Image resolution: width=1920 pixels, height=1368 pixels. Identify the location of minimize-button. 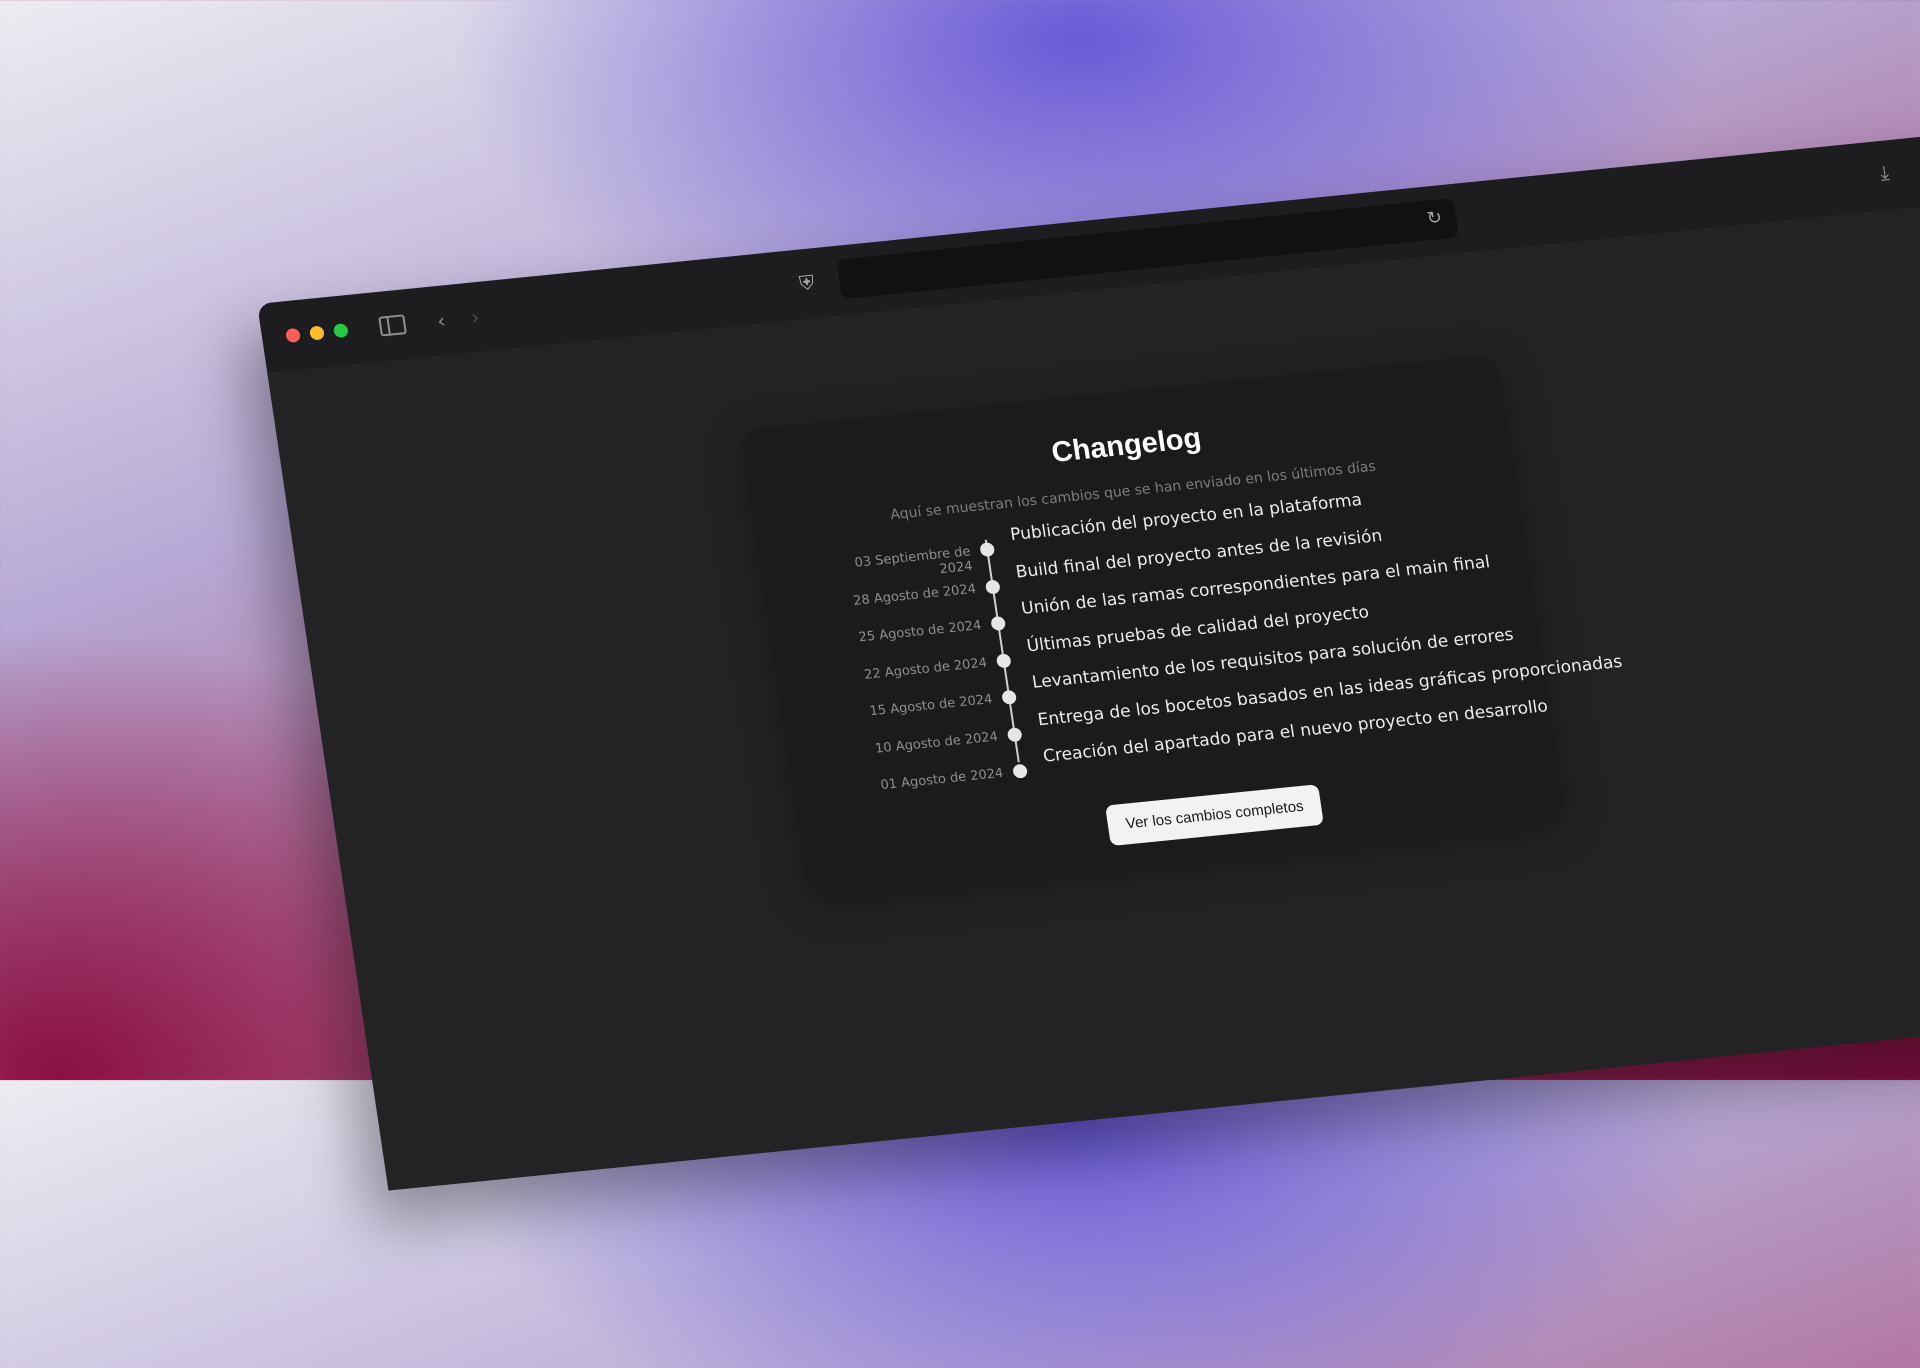
(316, 333).